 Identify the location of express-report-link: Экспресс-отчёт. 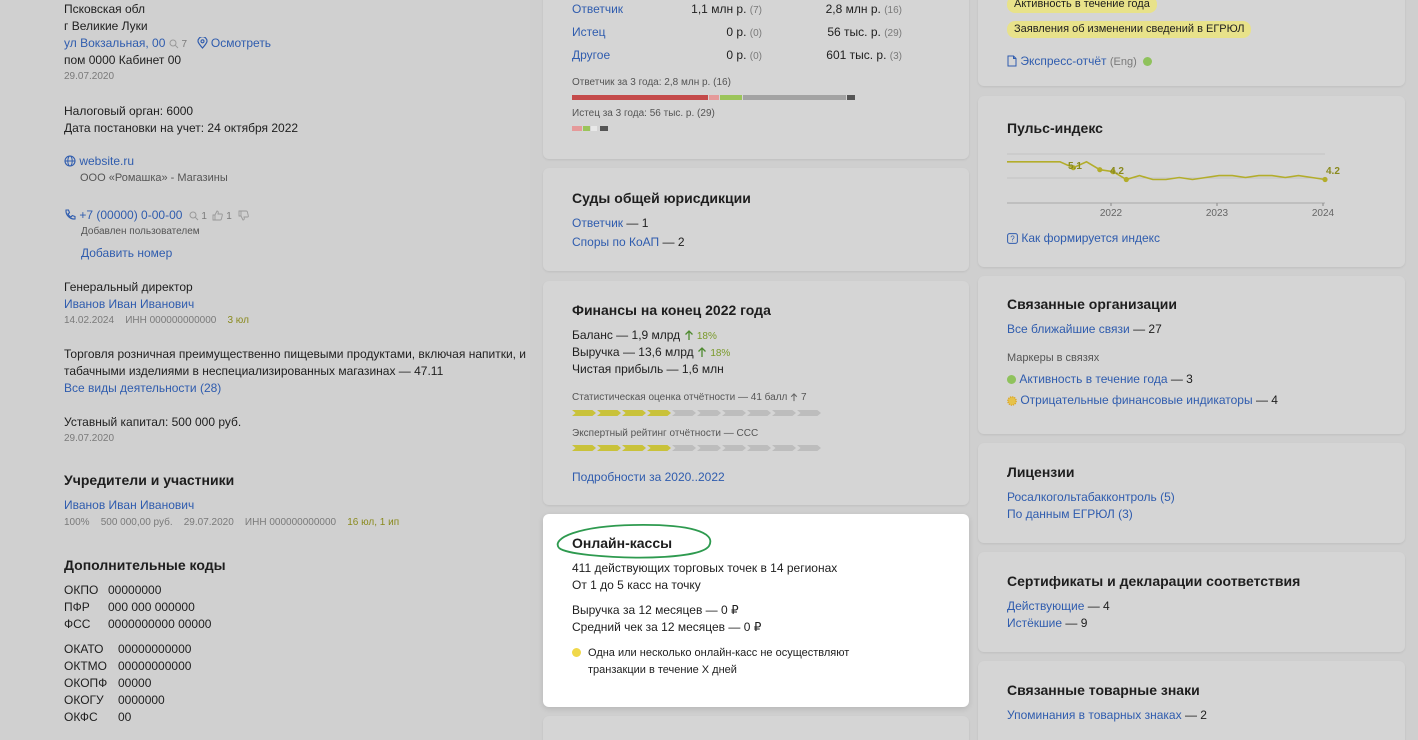
(1063, 61).